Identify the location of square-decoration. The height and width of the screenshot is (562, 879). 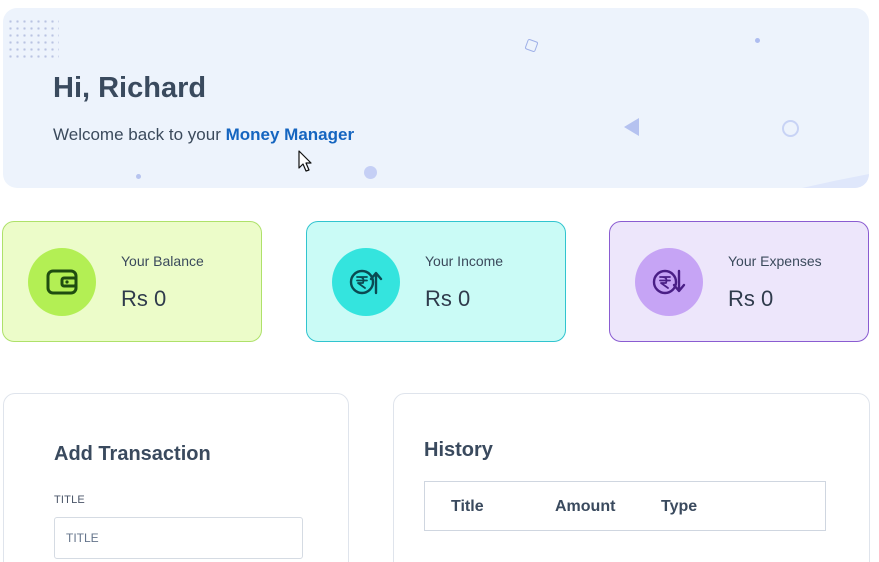
(531, 45).